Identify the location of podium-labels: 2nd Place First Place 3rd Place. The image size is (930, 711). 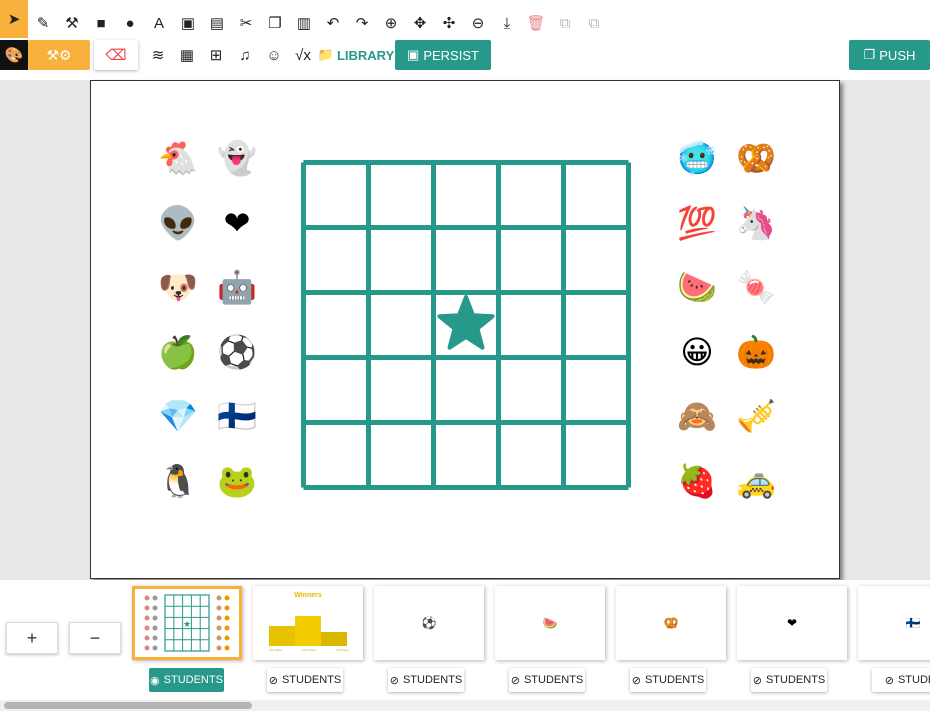
(309, 650).